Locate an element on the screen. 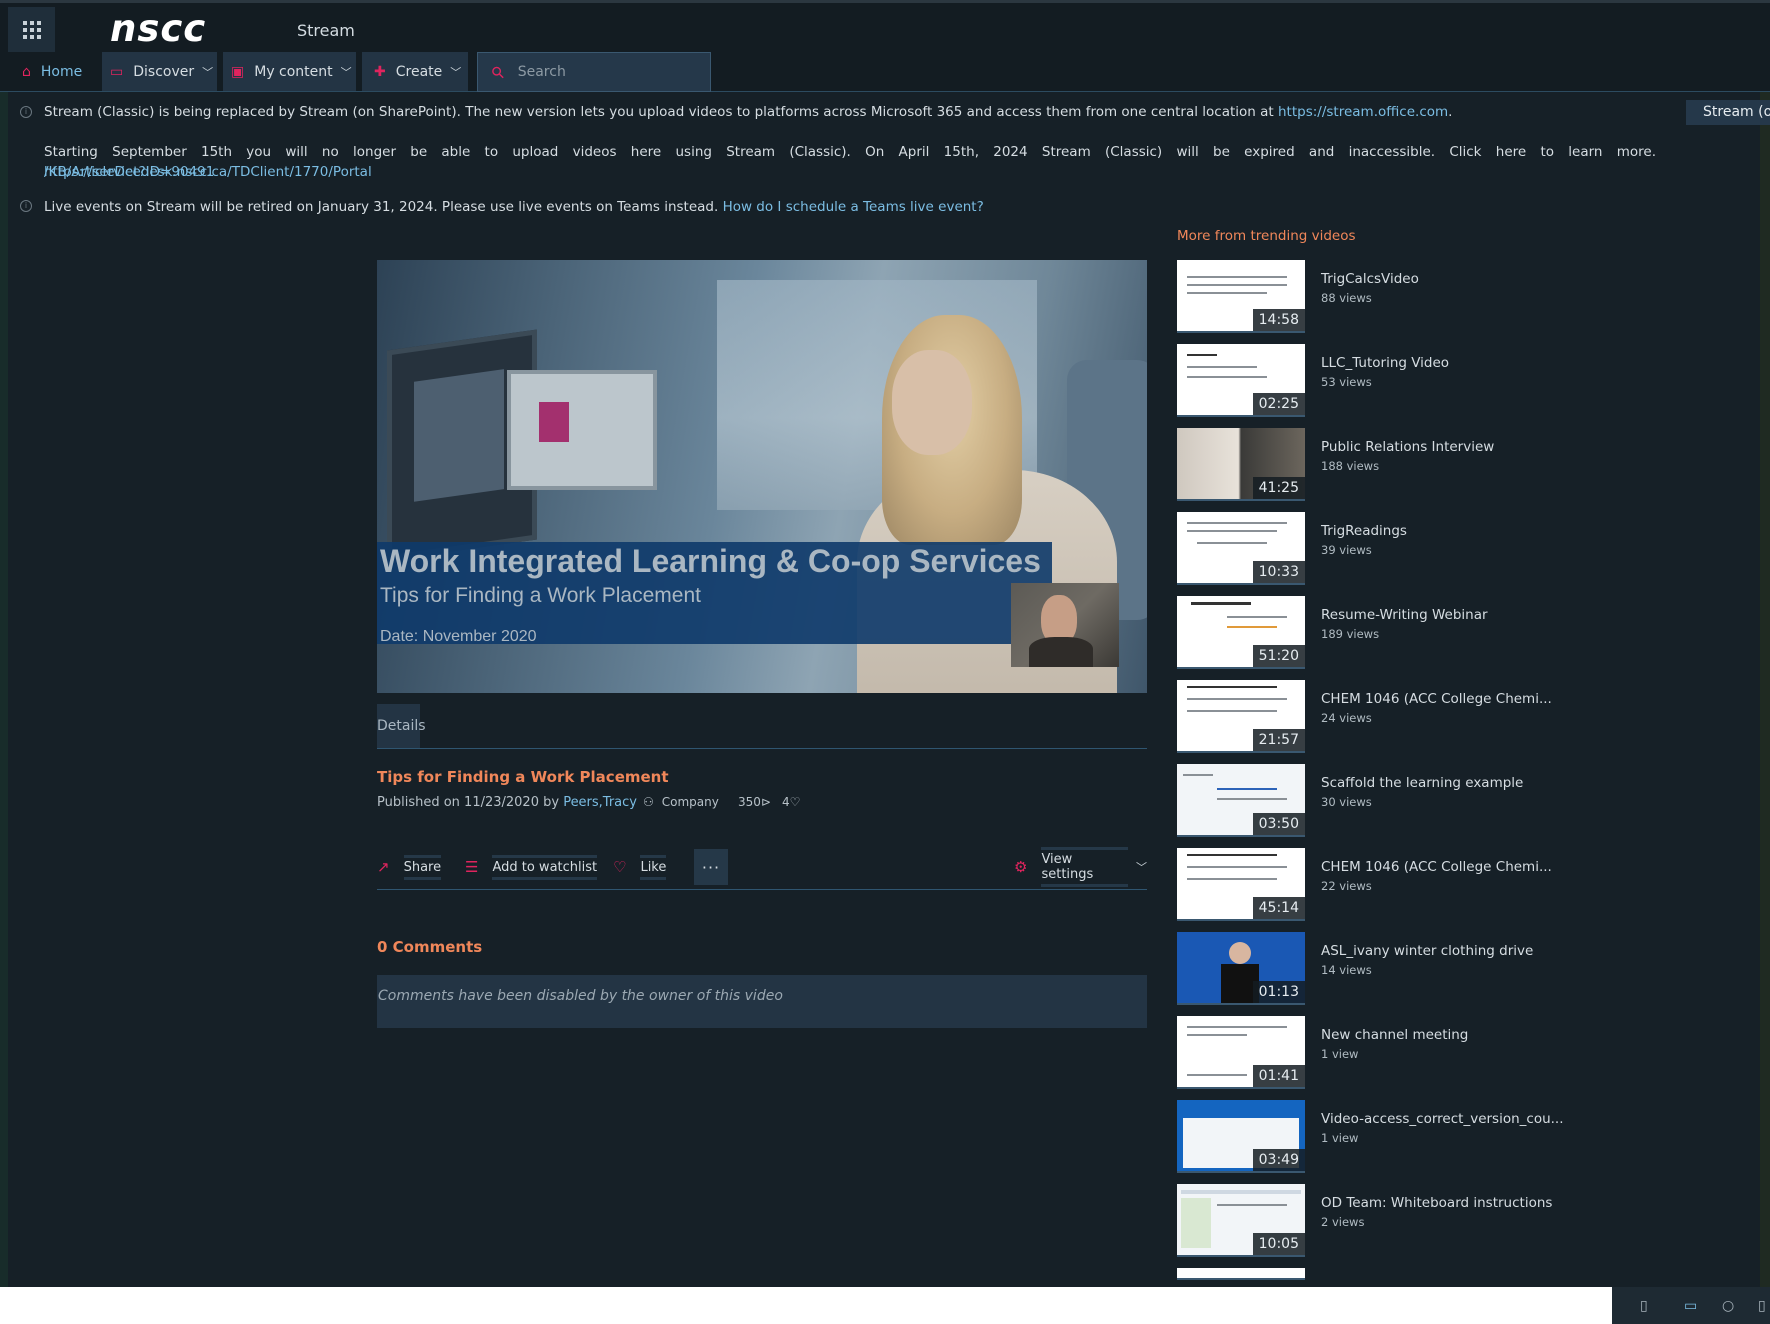 This screenshot has height=1324, width=1770. like-button: ♡ Like is located at coordinates (640, 867).